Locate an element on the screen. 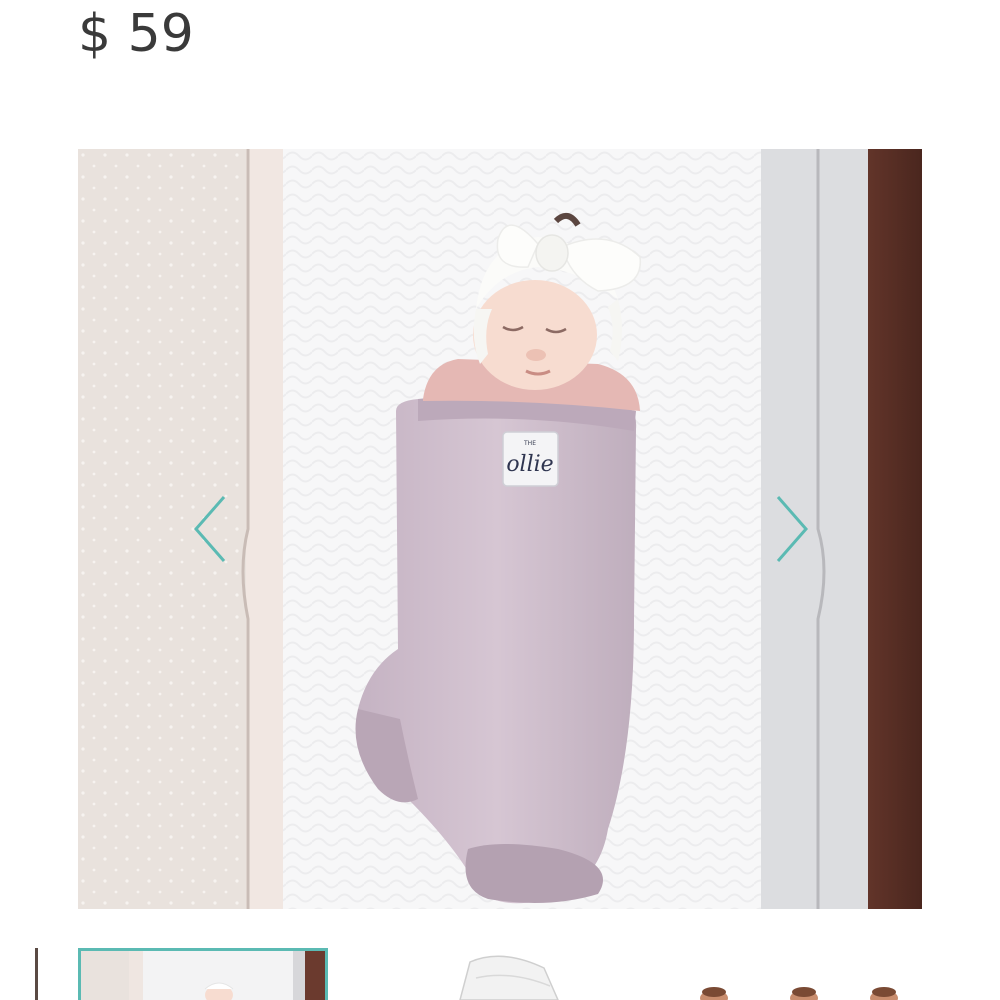  brand-label-small: THE is located at coordinates (529, 443).